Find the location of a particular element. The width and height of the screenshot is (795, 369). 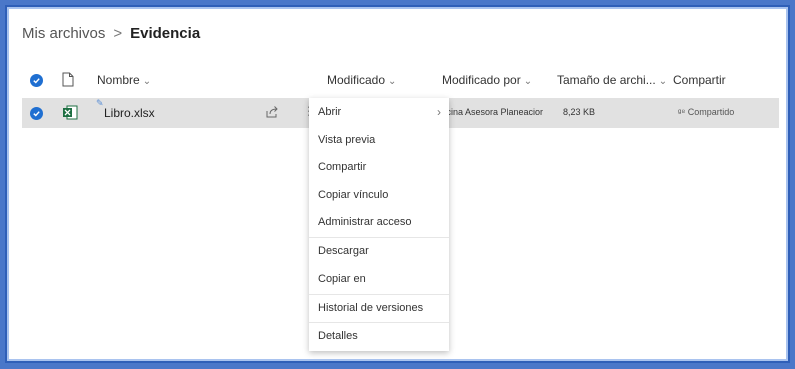

row-checkbox is located at coordinates (36, 113).